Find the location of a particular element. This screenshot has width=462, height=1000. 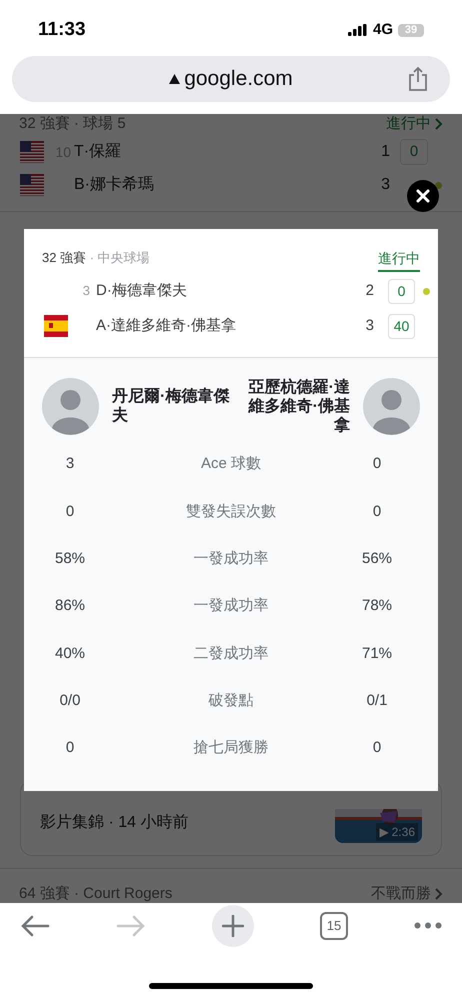

match-round-label: 32 強賽 · 中央球場 is located at coordinates (96, 258).